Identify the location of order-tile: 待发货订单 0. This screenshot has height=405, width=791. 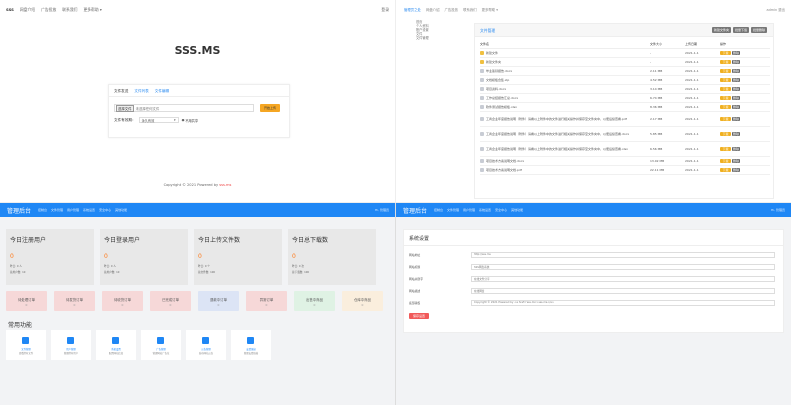
(74, 301).